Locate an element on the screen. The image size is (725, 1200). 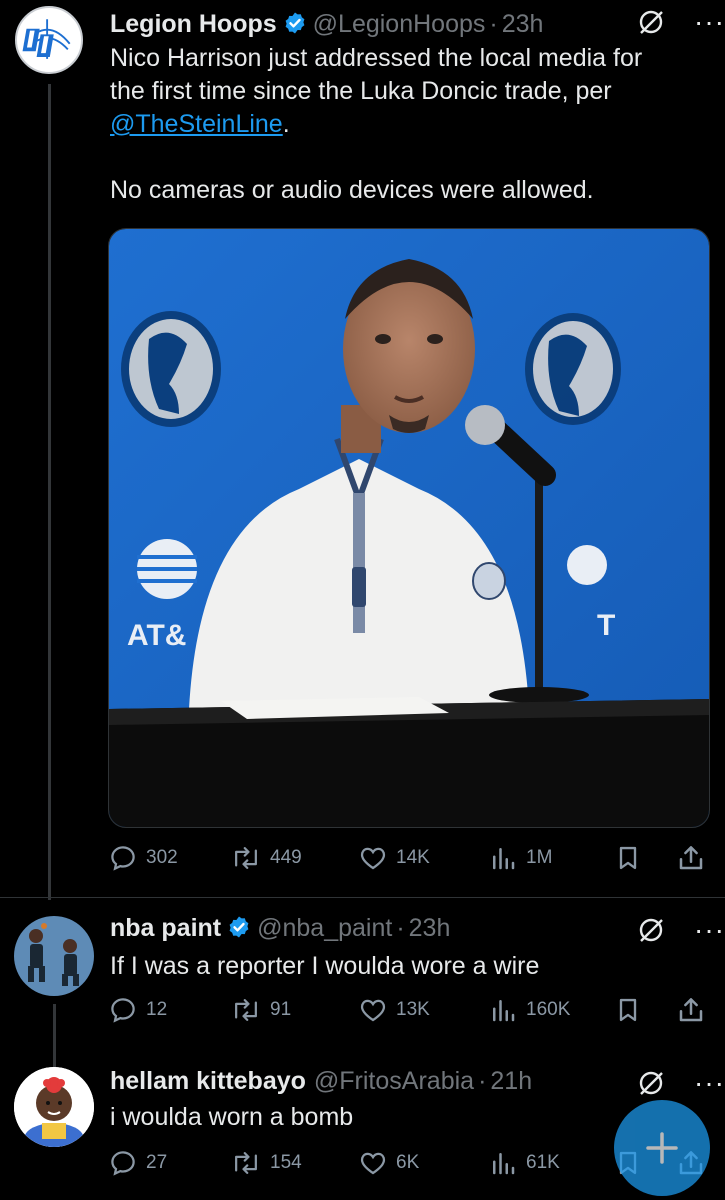
avatar-fritos-arabia is located at coordinates (54, 1107).